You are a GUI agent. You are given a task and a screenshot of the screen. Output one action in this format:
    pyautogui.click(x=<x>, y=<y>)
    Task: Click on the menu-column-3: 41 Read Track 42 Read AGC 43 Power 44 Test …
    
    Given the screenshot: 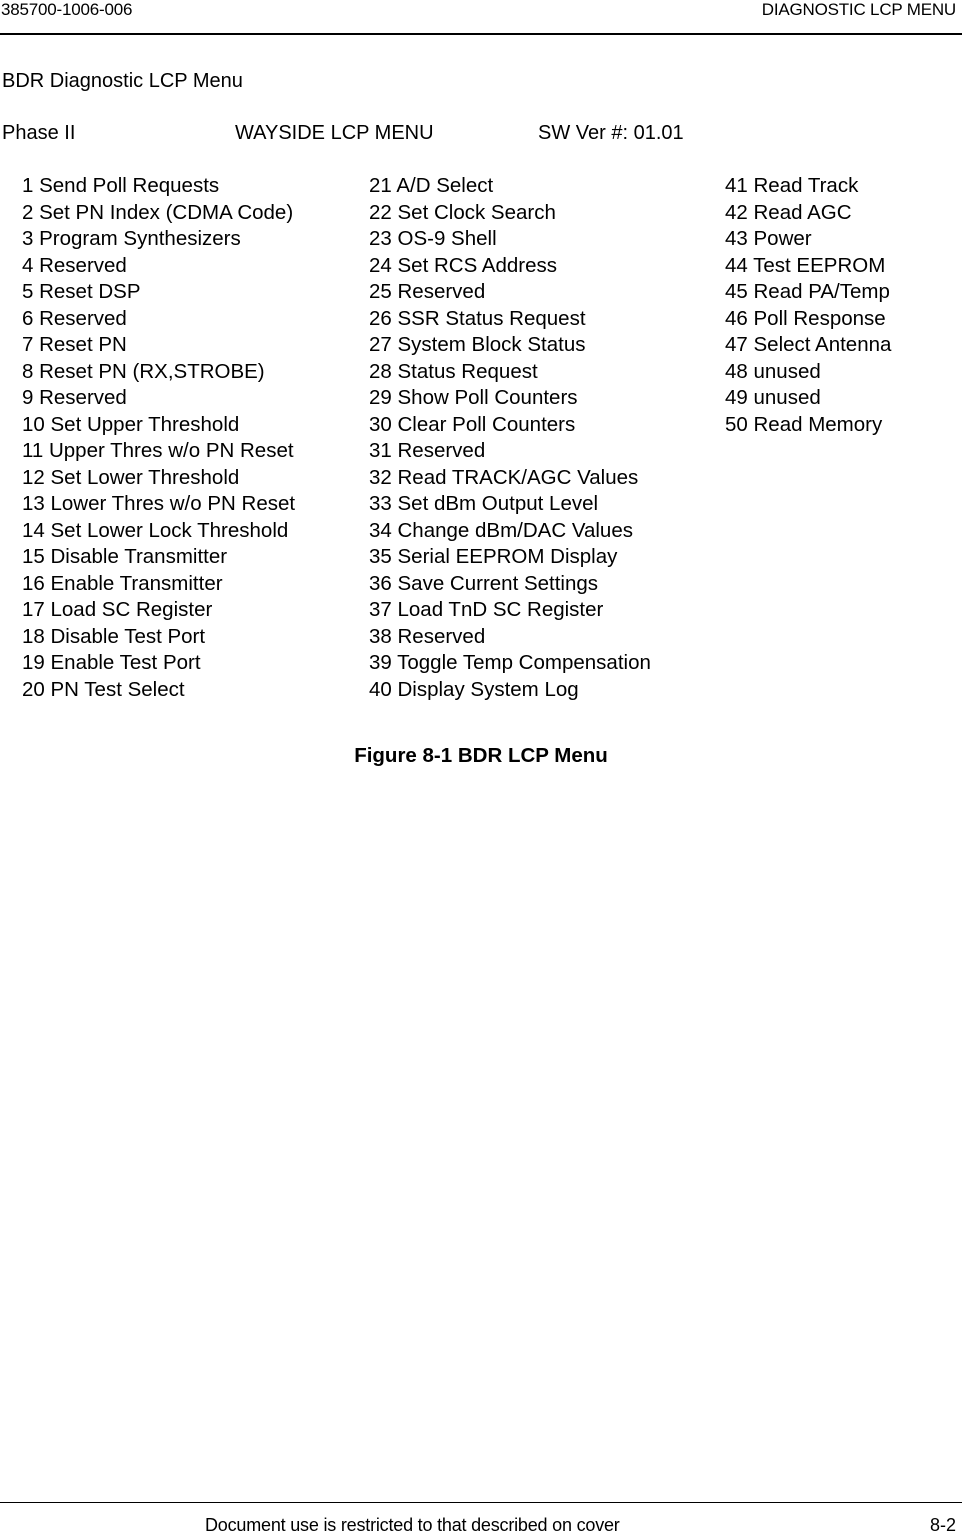 What is the action you would take?
    pyautogui.click(x=808, y=305)
    